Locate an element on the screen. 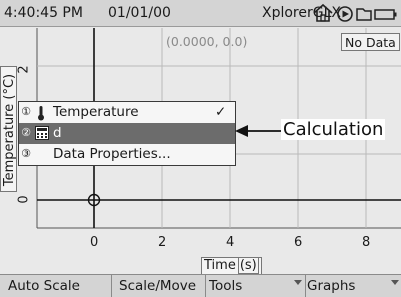 This screenshot has width=401, height=297. y-axis-label: Temperature (°C) is located at coordinates (9, 130).